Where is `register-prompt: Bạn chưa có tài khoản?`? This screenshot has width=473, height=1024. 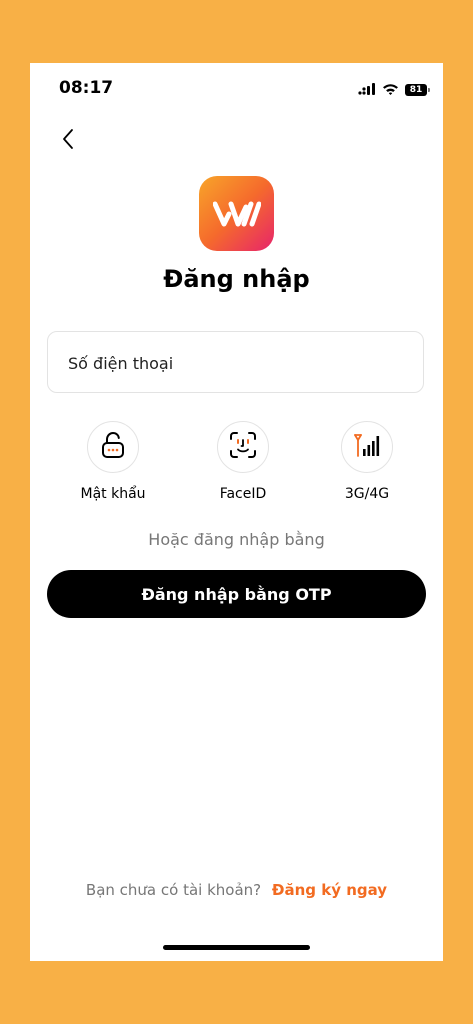
register-prompt: Bạn chưa có tài khoản? is located at coordinates (173, 890).